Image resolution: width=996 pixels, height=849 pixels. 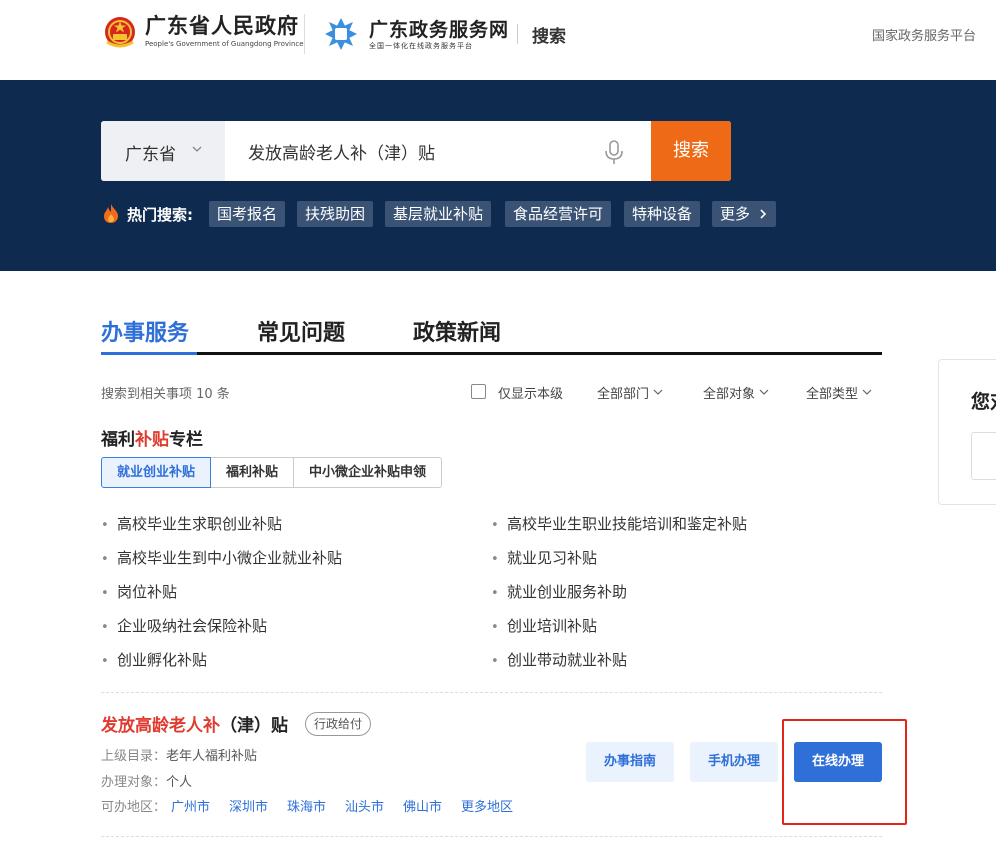 What do you see at coordinates (439, 28) in the screenshot?
I see `service-title: 广东政务服务网` at bounding box center [439, 28].